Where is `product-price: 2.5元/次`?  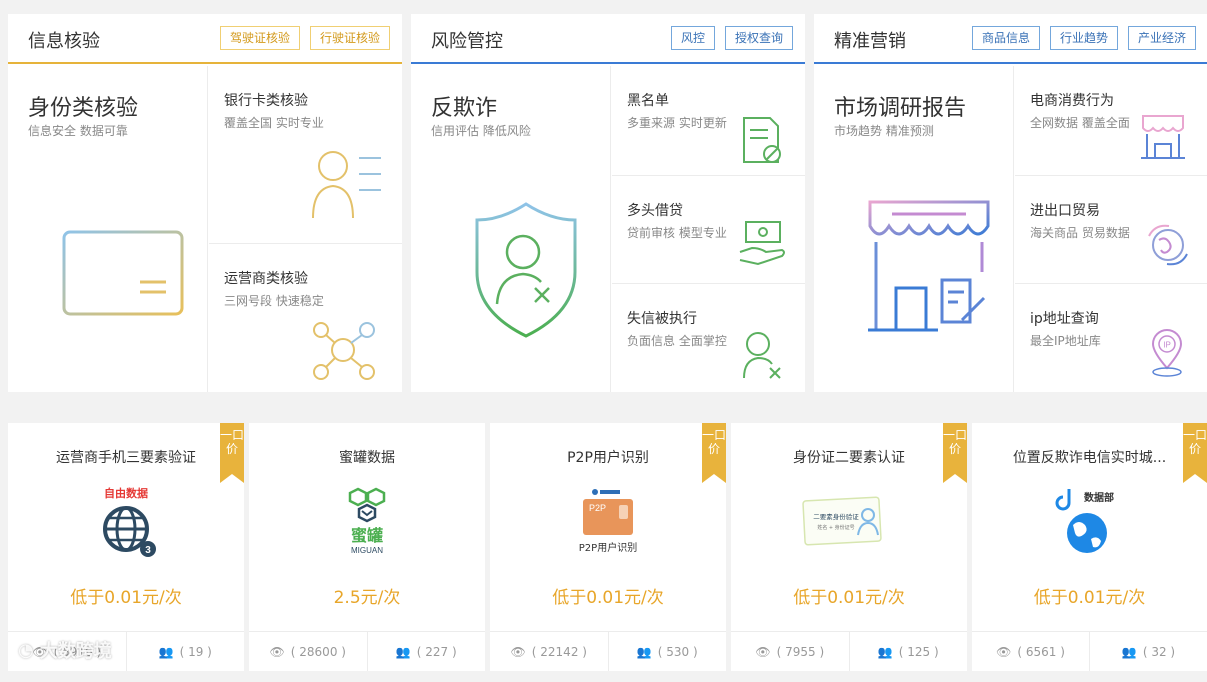
product-price: 2.5元/次 is located at coordinates (367, 598).